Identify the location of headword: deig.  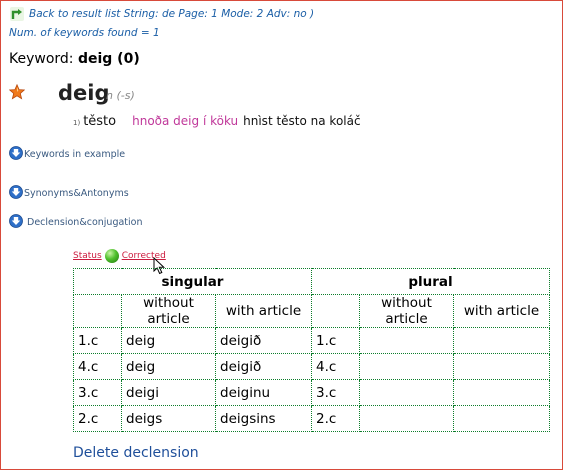
(84, 93).